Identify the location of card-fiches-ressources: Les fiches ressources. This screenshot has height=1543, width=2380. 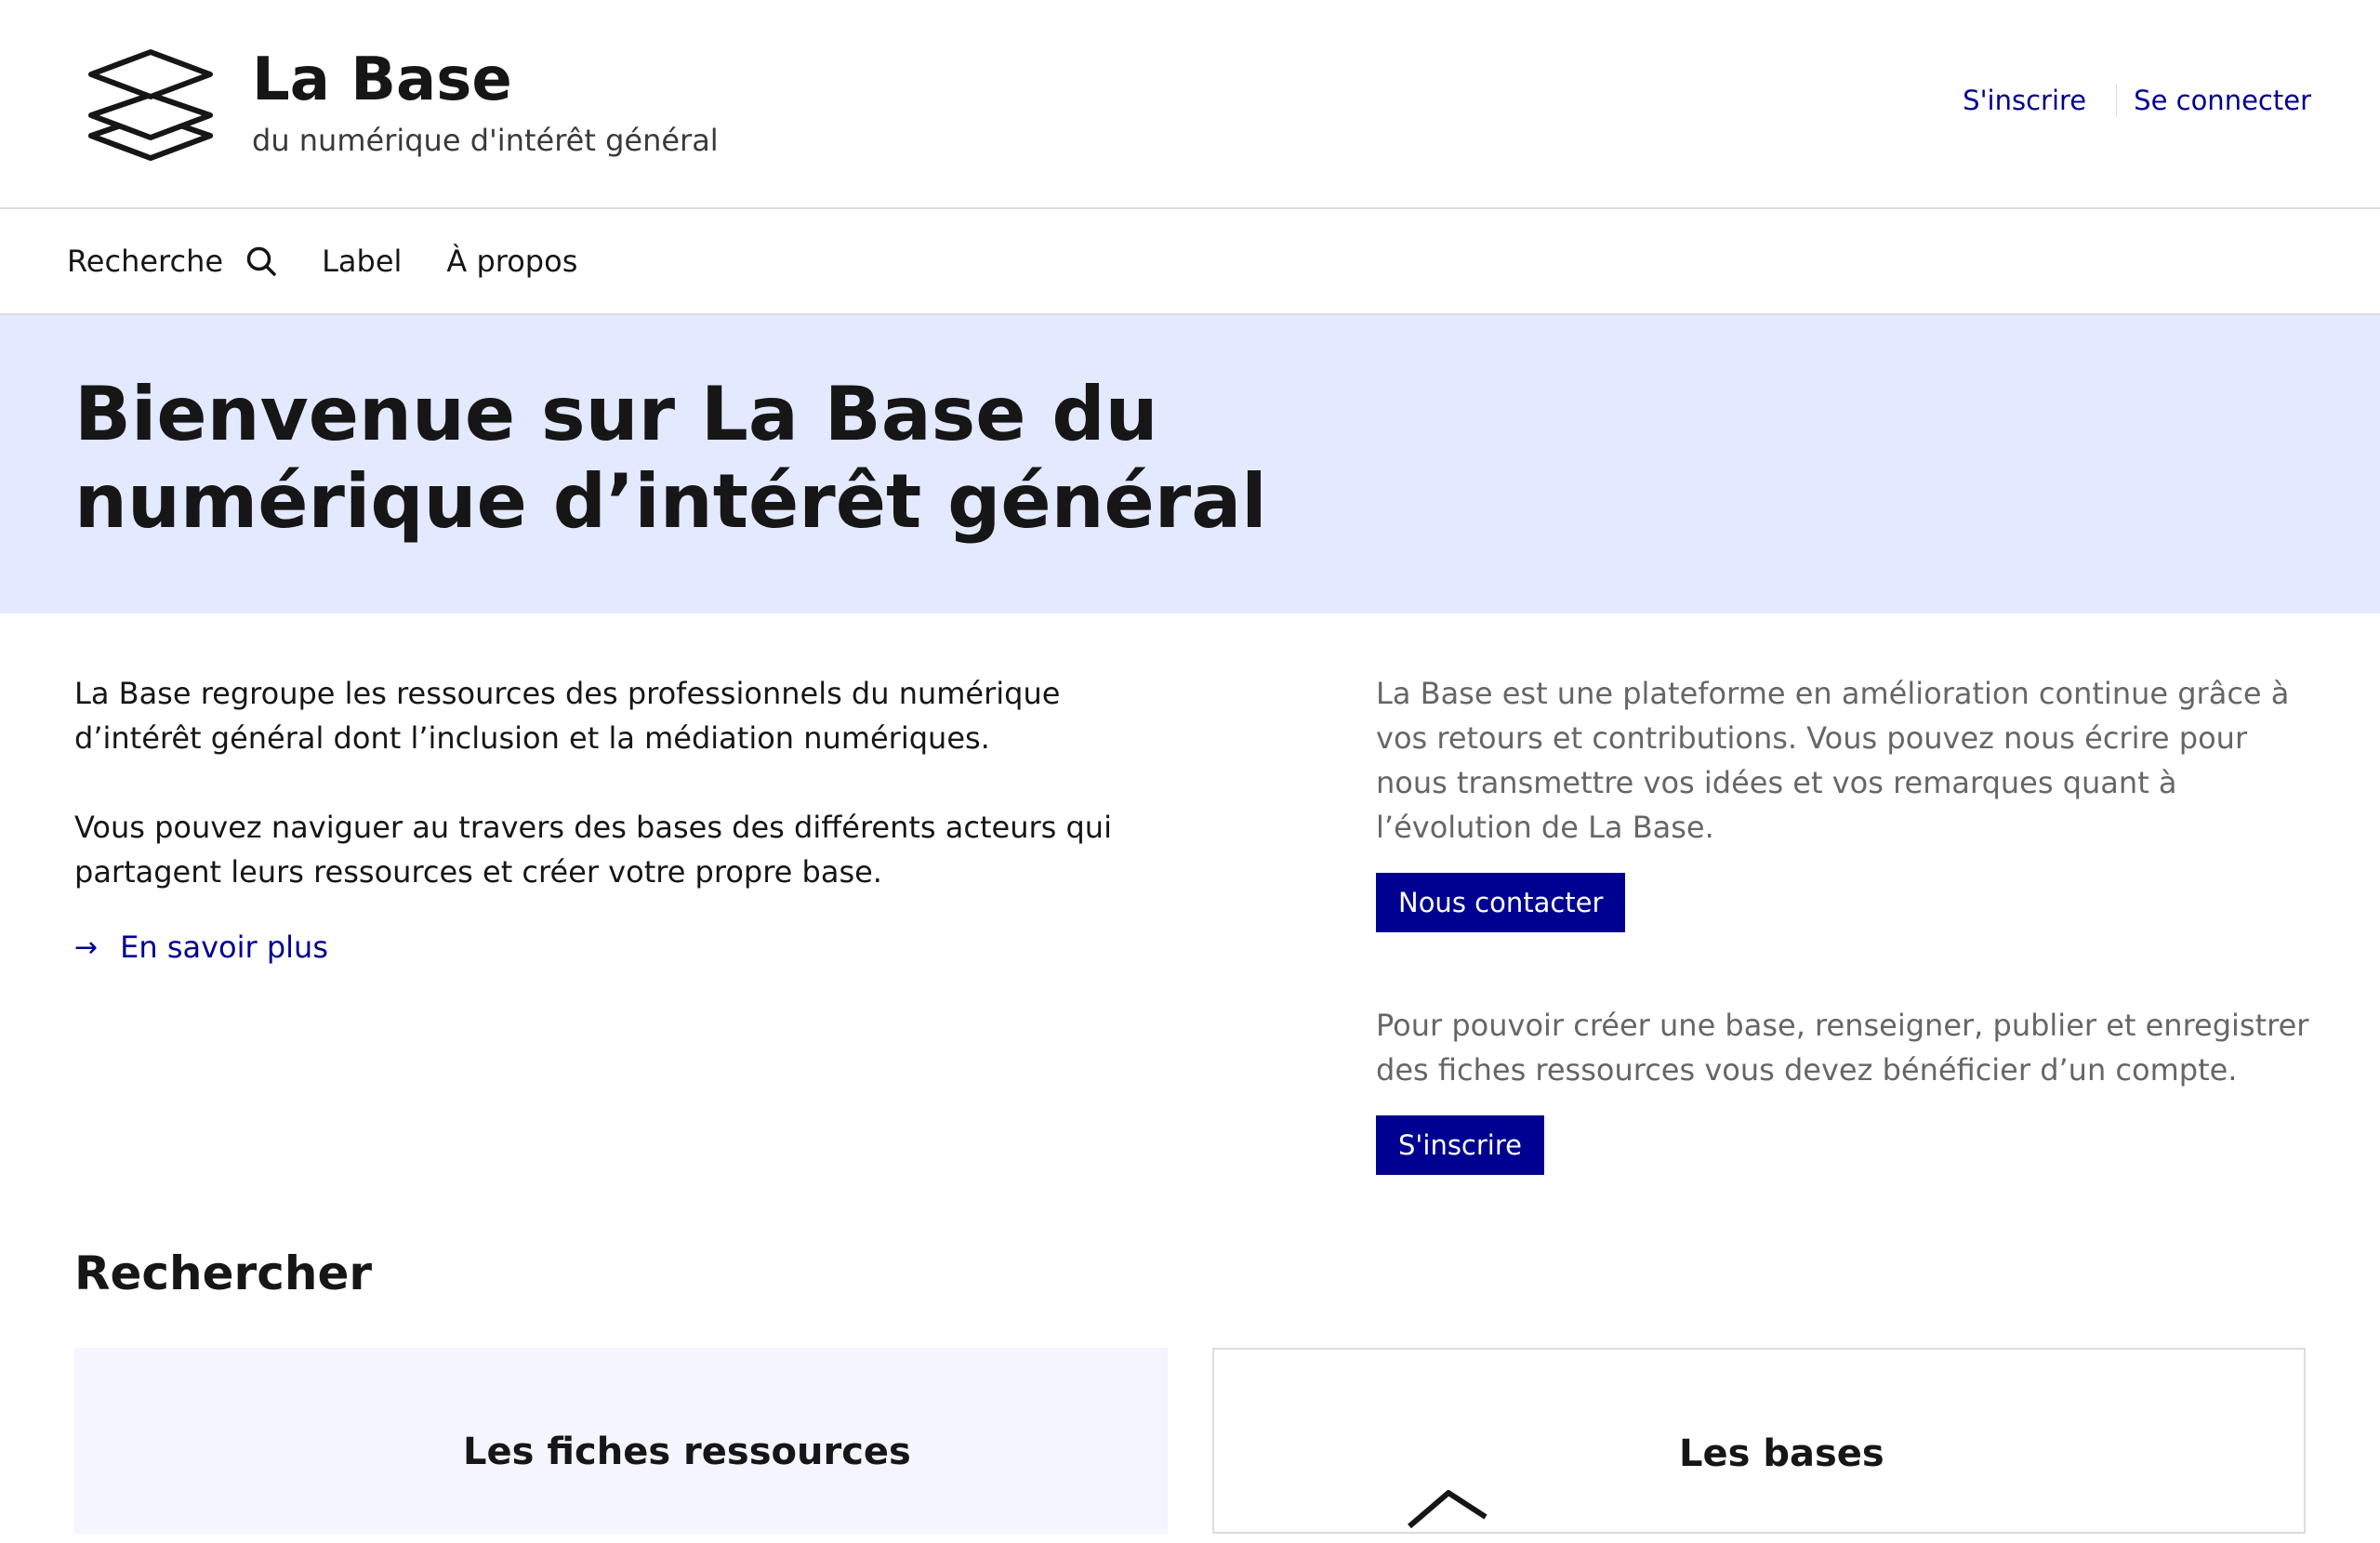
(621, 1441).